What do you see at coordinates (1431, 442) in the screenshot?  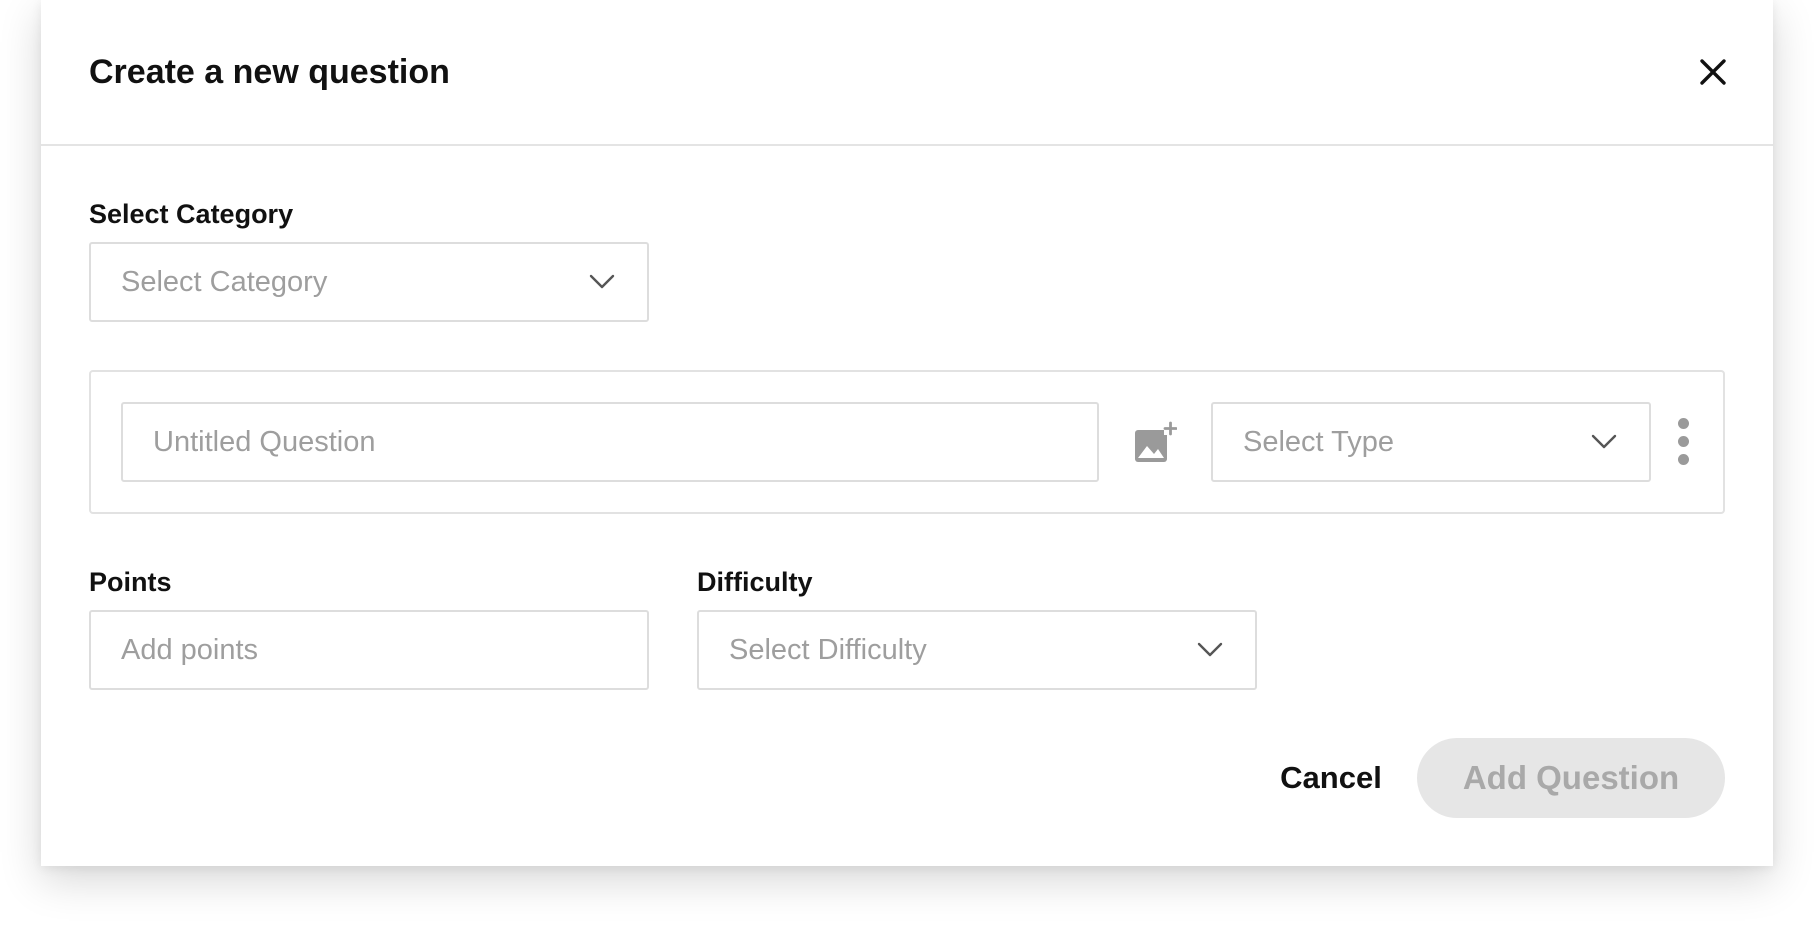 I see `question-type-select: Select Type` at bounding box center [1431, 442].